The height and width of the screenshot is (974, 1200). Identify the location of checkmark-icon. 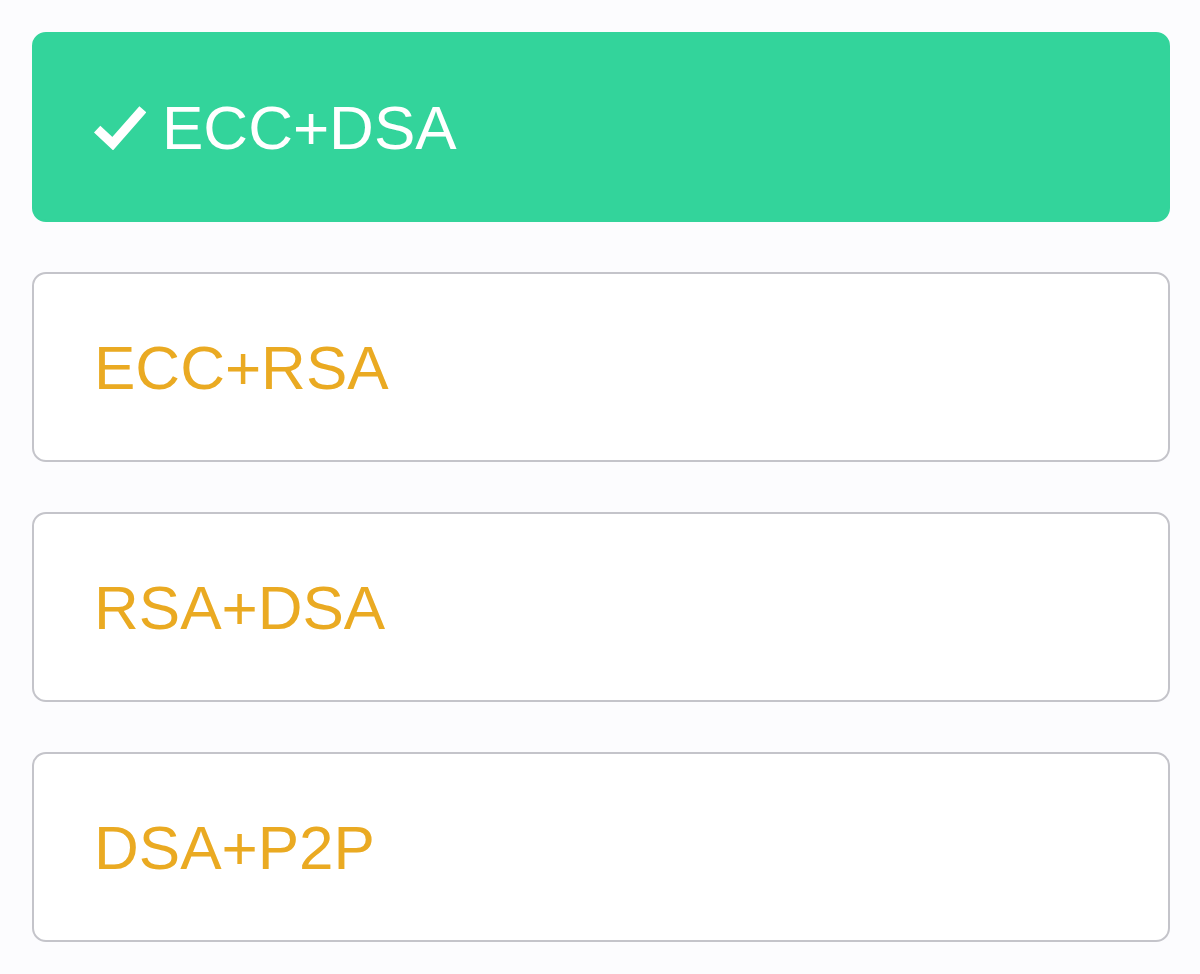
(120, 127).